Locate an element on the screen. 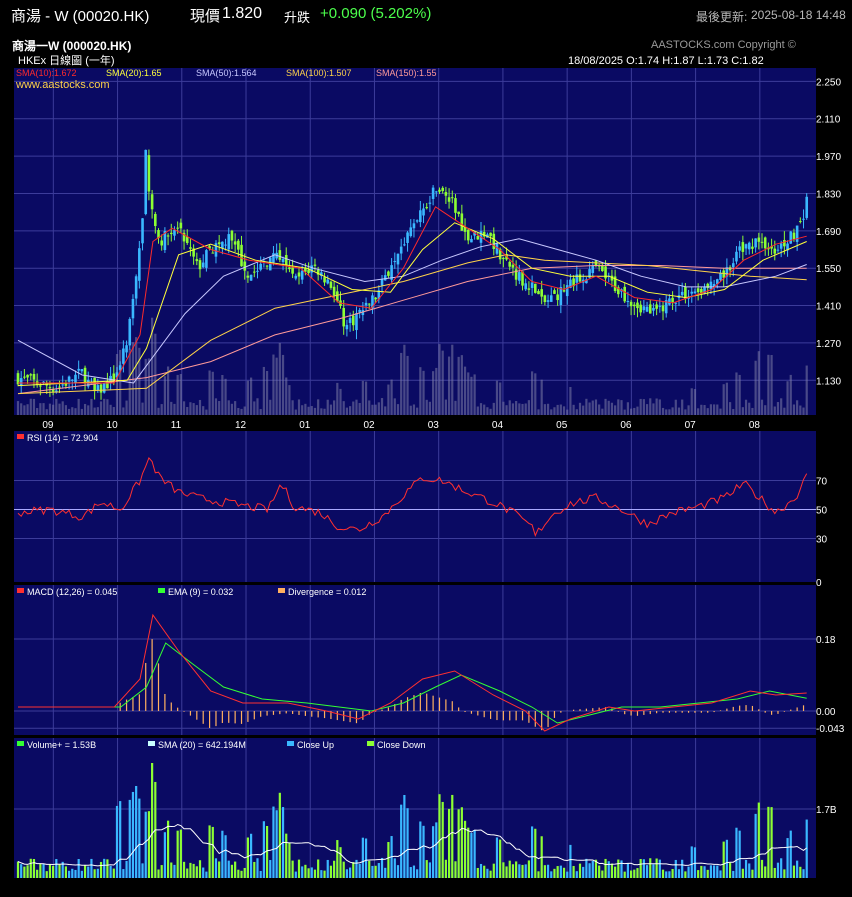 This screenshot has width=852, height=897. legend-sma100: SMA(100):1.507 is located at coordinates (319, 73).